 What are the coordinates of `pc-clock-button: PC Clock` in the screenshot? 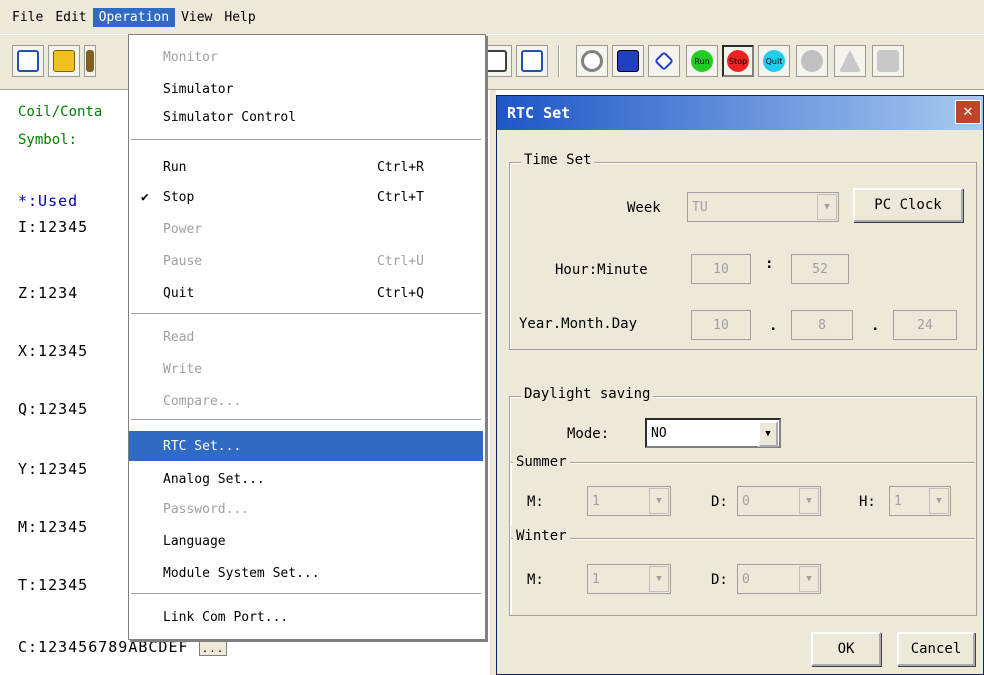 It's located at (908, 205).